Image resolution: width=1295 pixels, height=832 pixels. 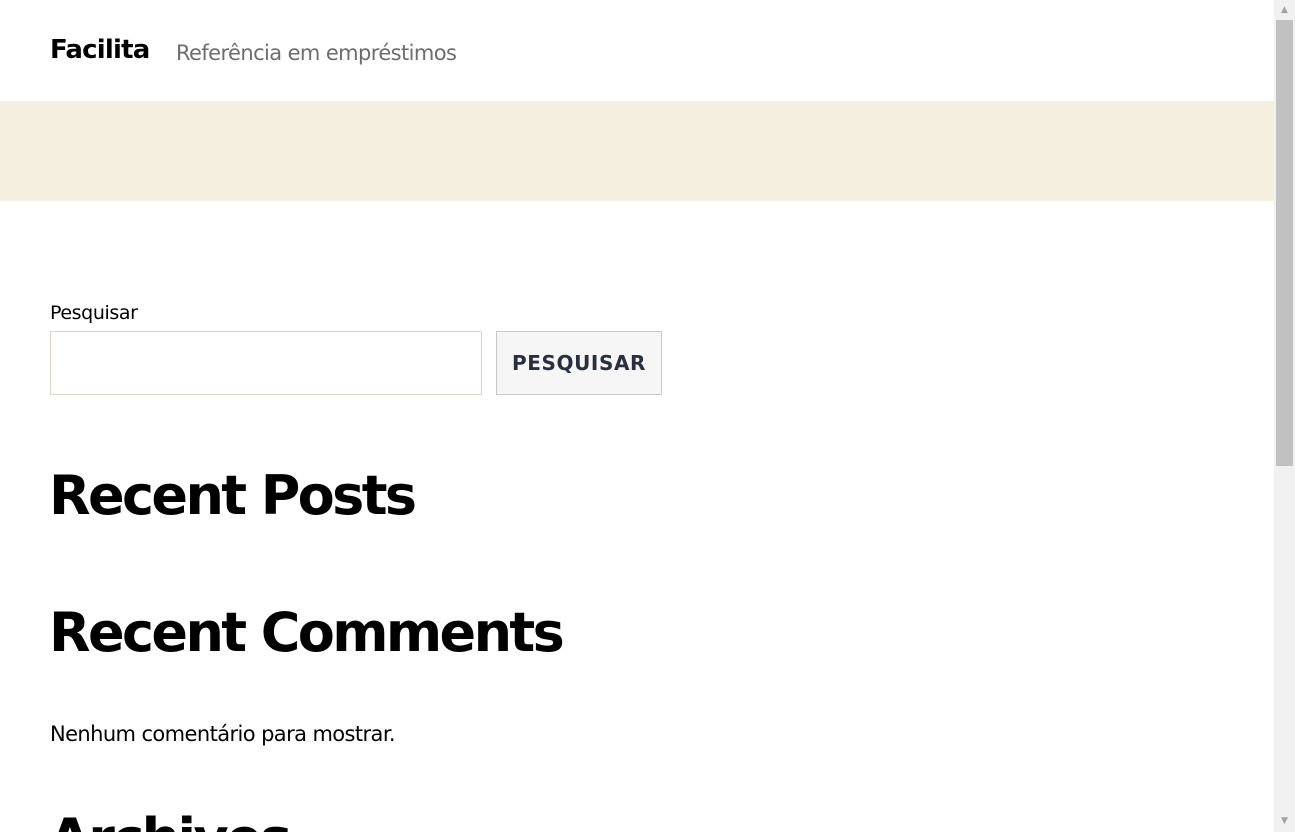 I want to click on header-cover-band, so click(x=637, y=151).